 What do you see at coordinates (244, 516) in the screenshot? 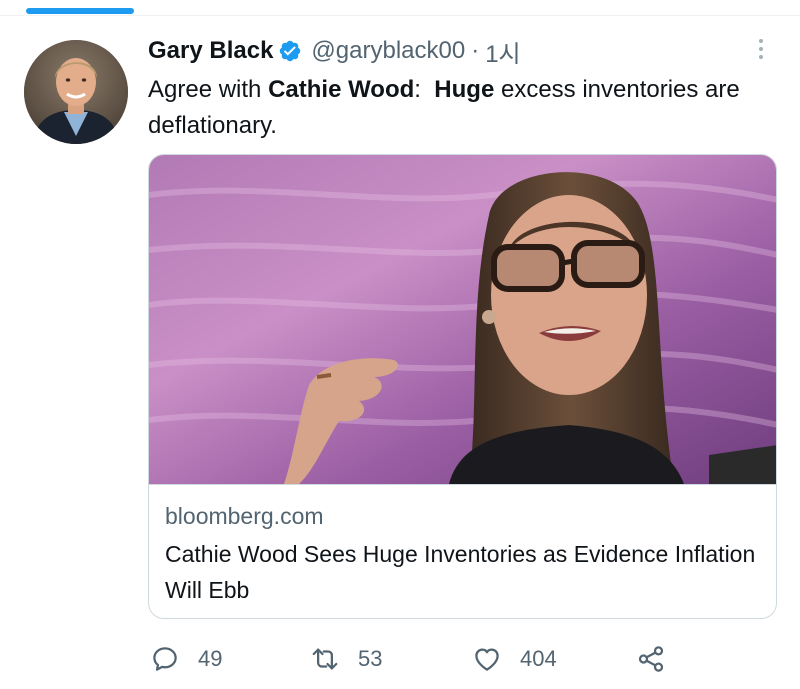
I see `card-domain: bloomberg.com` at bounding box center [244, 516].